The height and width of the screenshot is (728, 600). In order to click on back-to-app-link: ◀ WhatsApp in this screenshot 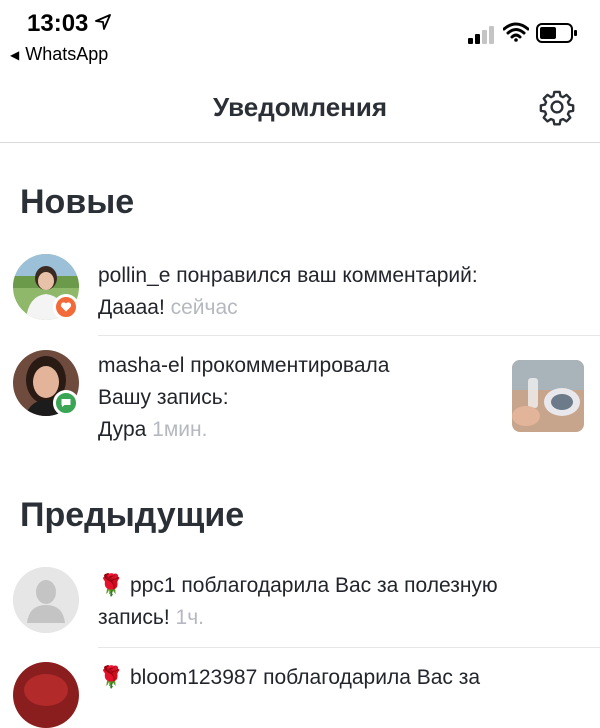, I will do `click(59, 54)`.